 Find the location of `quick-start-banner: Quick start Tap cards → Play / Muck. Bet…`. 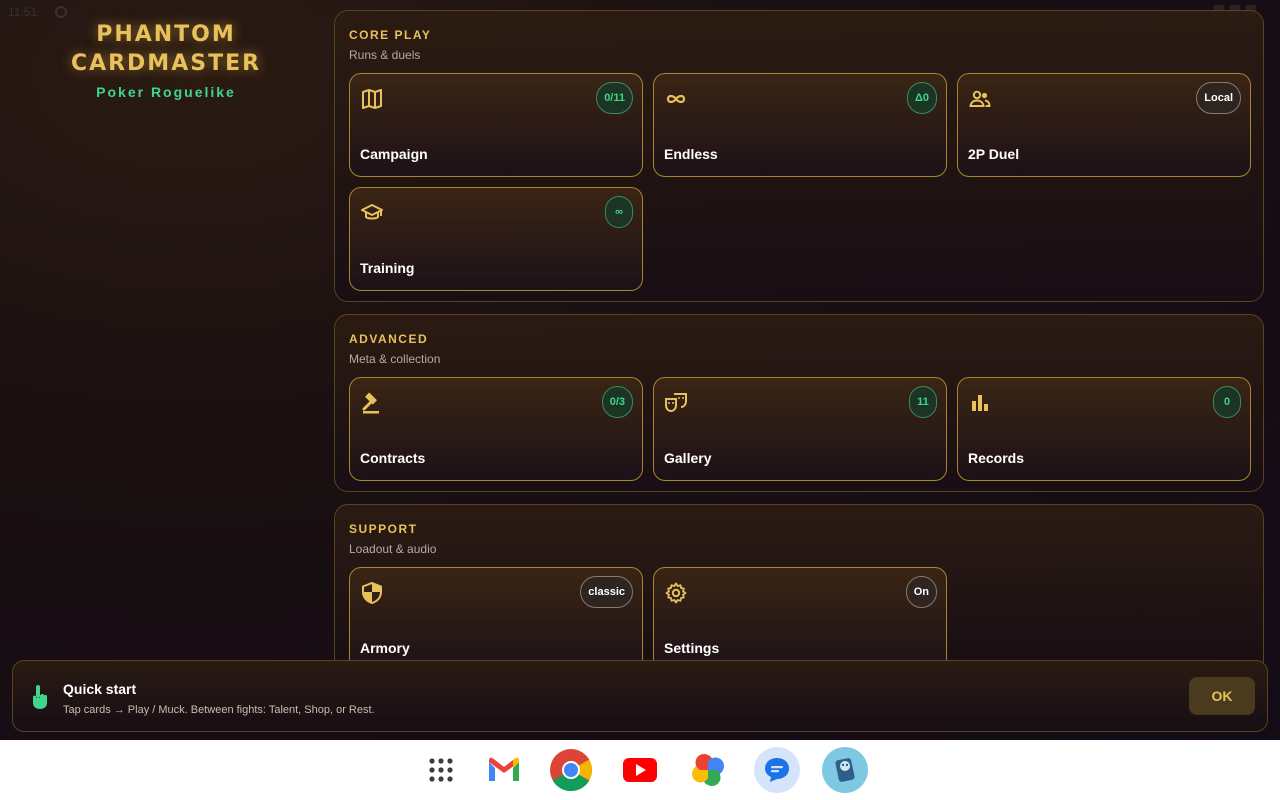

quick-start-banner: Quick start Tap cards → Play / Muck. Bet… is located at coordinates (640, 696).